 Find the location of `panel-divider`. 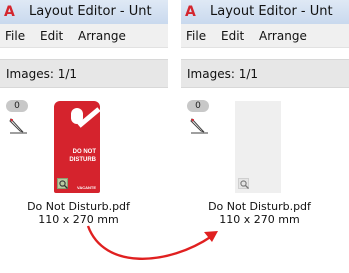

panel-divider is located at coordinates (174, 136).